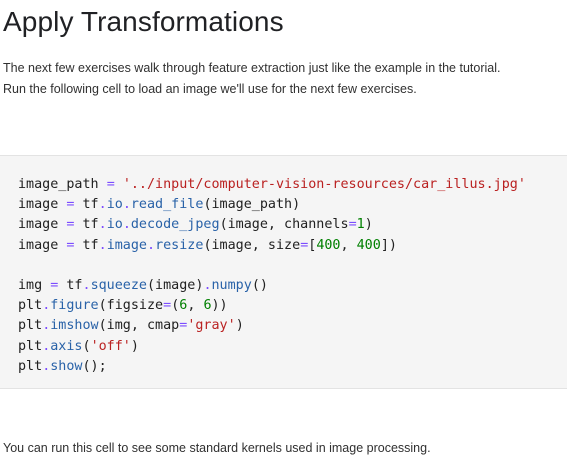  Describe the element at coordinates (259, 285) in the screenshot. I see `code-token: ()` at that location.